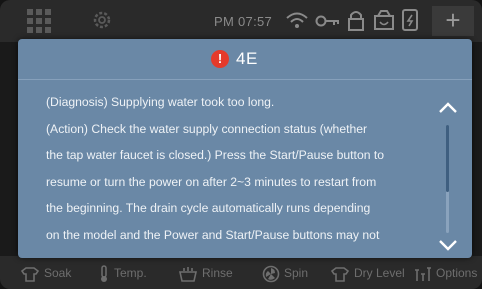 This screenshot has height=289, width=482. What do you see at coordinates (457, 273) in the screenshot?
I see `options-label: Options` at bounding box center [457, 273].